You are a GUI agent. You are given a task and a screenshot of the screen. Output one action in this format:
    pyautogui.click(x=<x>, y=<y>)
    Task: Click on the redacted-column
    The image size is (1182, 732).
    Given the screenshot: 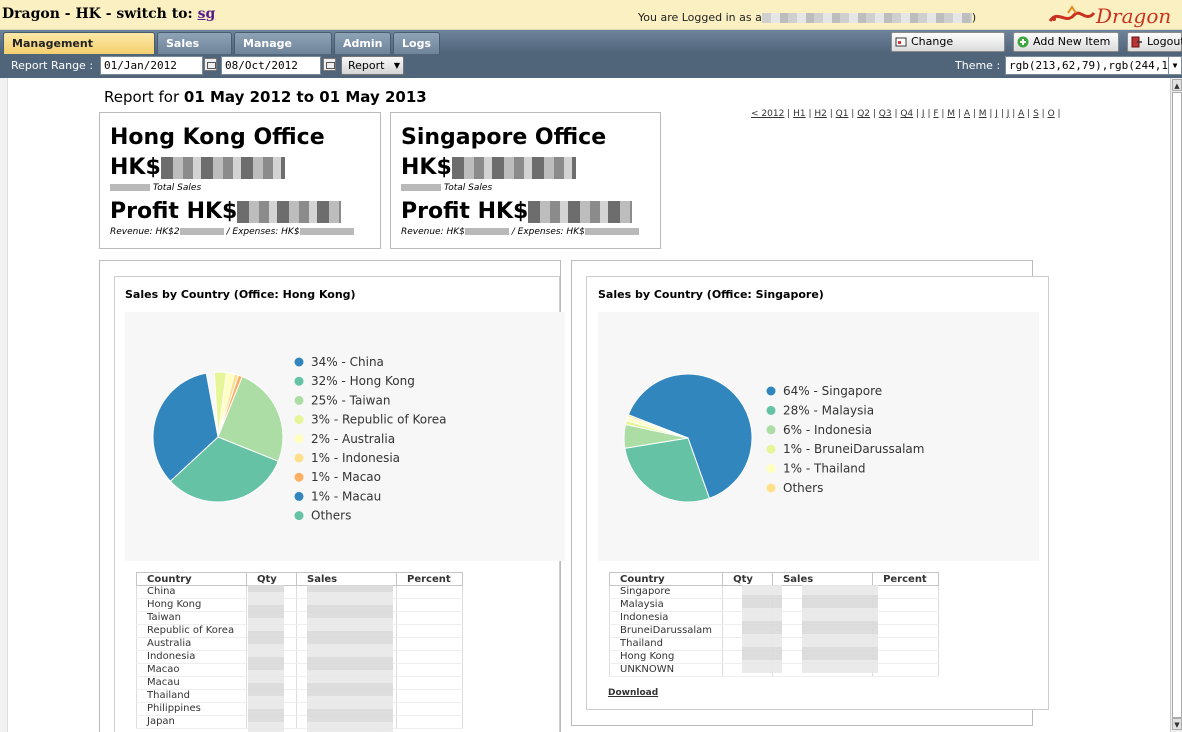 What is the action you would take?
    pyautogui.click(x=840, y=629)
    